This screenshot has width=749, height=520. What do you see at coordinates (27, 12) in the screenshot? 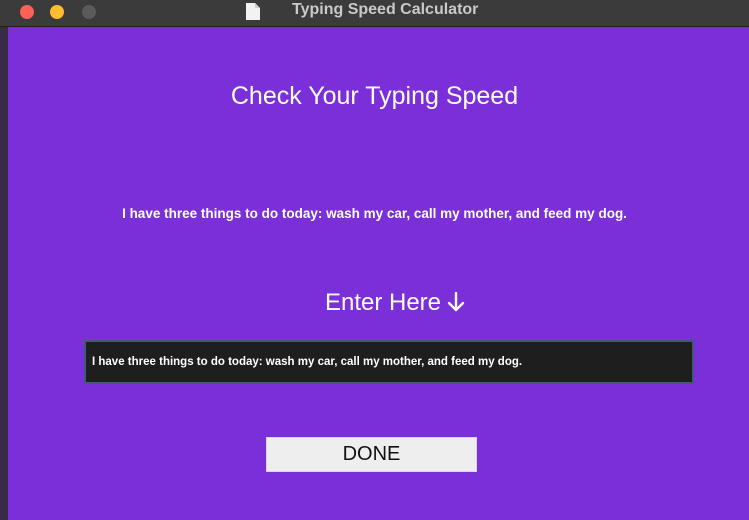
I see `close-window-button` at bounding box center [27, 12].